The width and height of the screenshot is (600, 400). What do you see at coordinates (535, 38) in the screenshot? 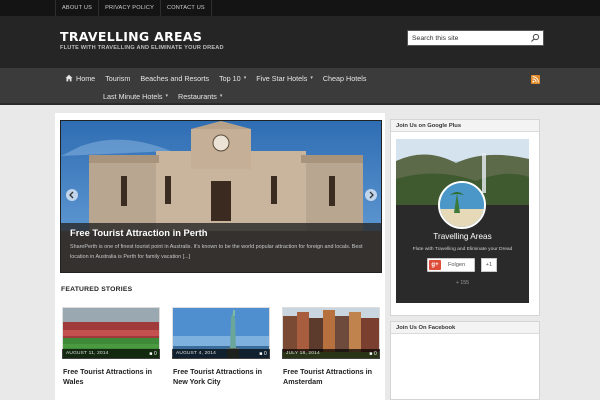
I see `search-icon` at bounding box center [535, 38].